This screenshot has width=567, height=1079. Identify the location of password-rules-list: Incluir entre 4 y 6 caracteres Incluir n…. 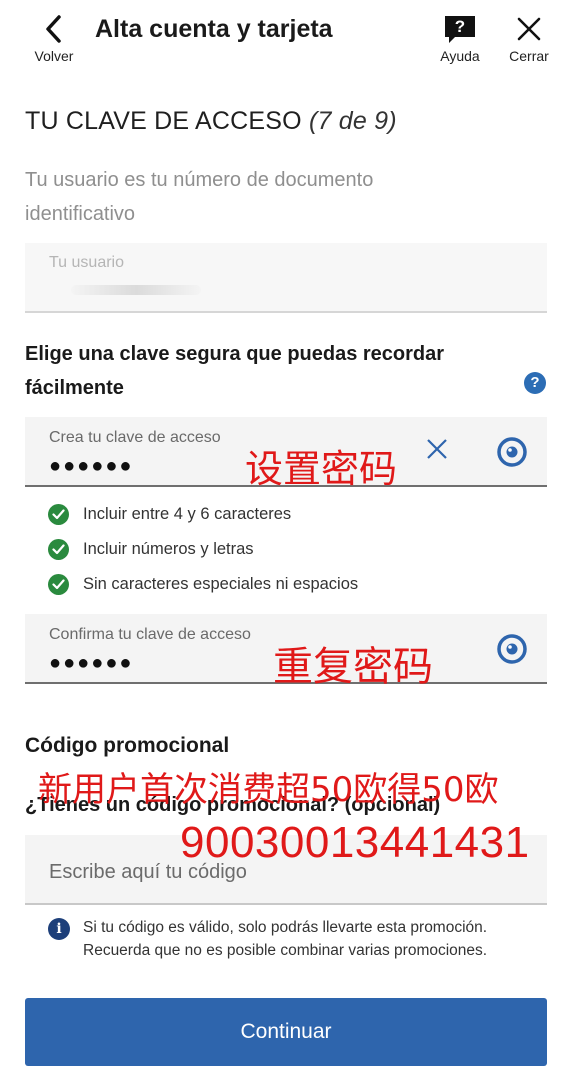
(288, 549).